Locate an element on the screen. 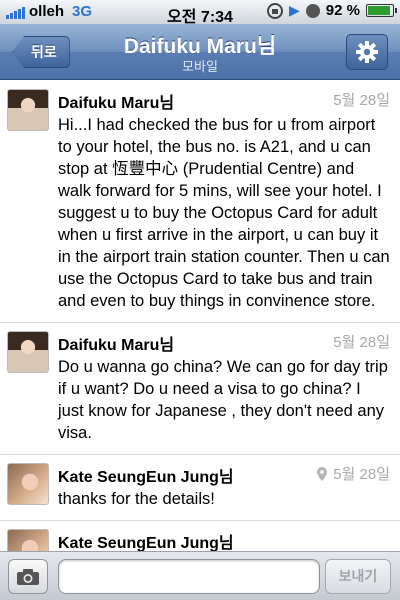  page-subtitle: 모바일 is located at coordinates (200, 66).